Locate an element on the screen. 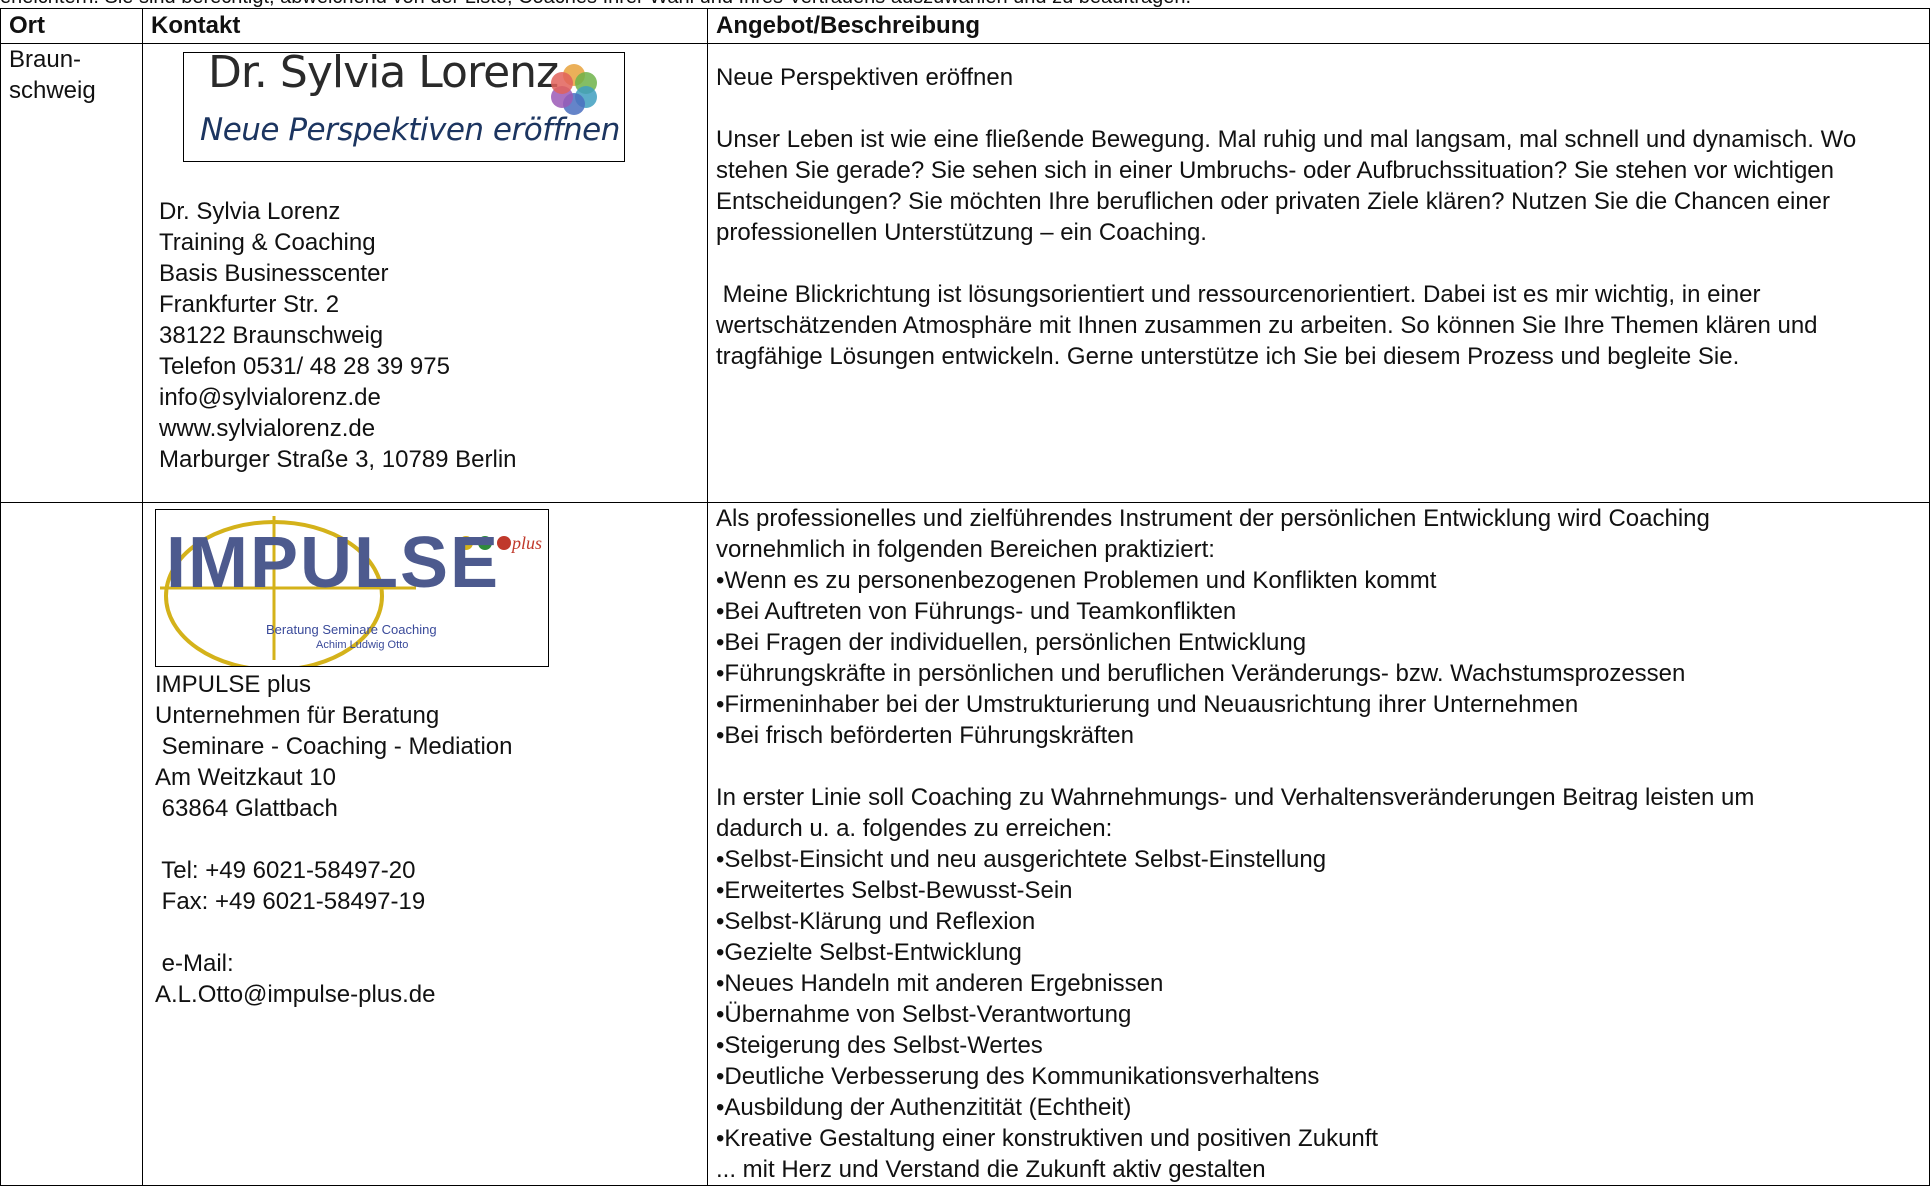 This screenshot has height=1187, width=1930. contact-line: Marburger Straße 3, 10789 Berlin is located at coordinates (338, 459).